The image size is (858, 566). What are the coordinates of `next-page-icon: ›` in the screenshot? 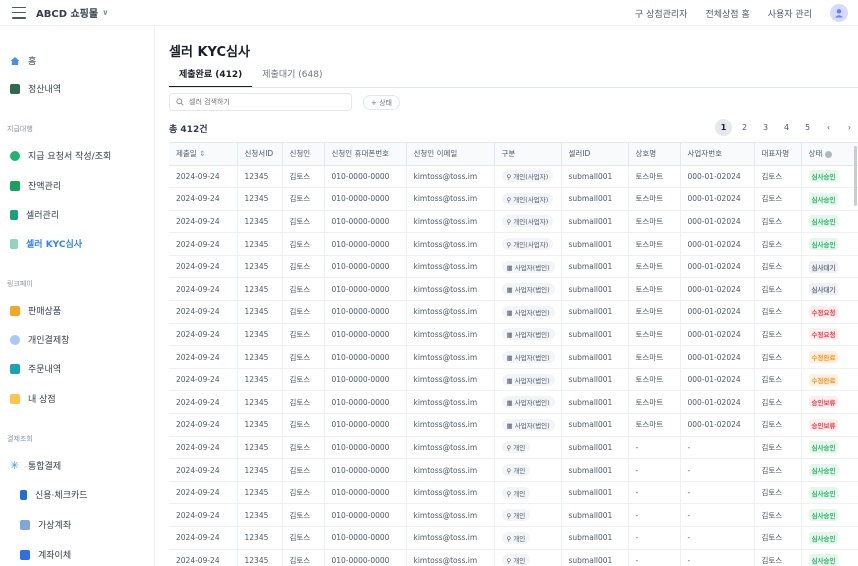 It's located at (849, 127).